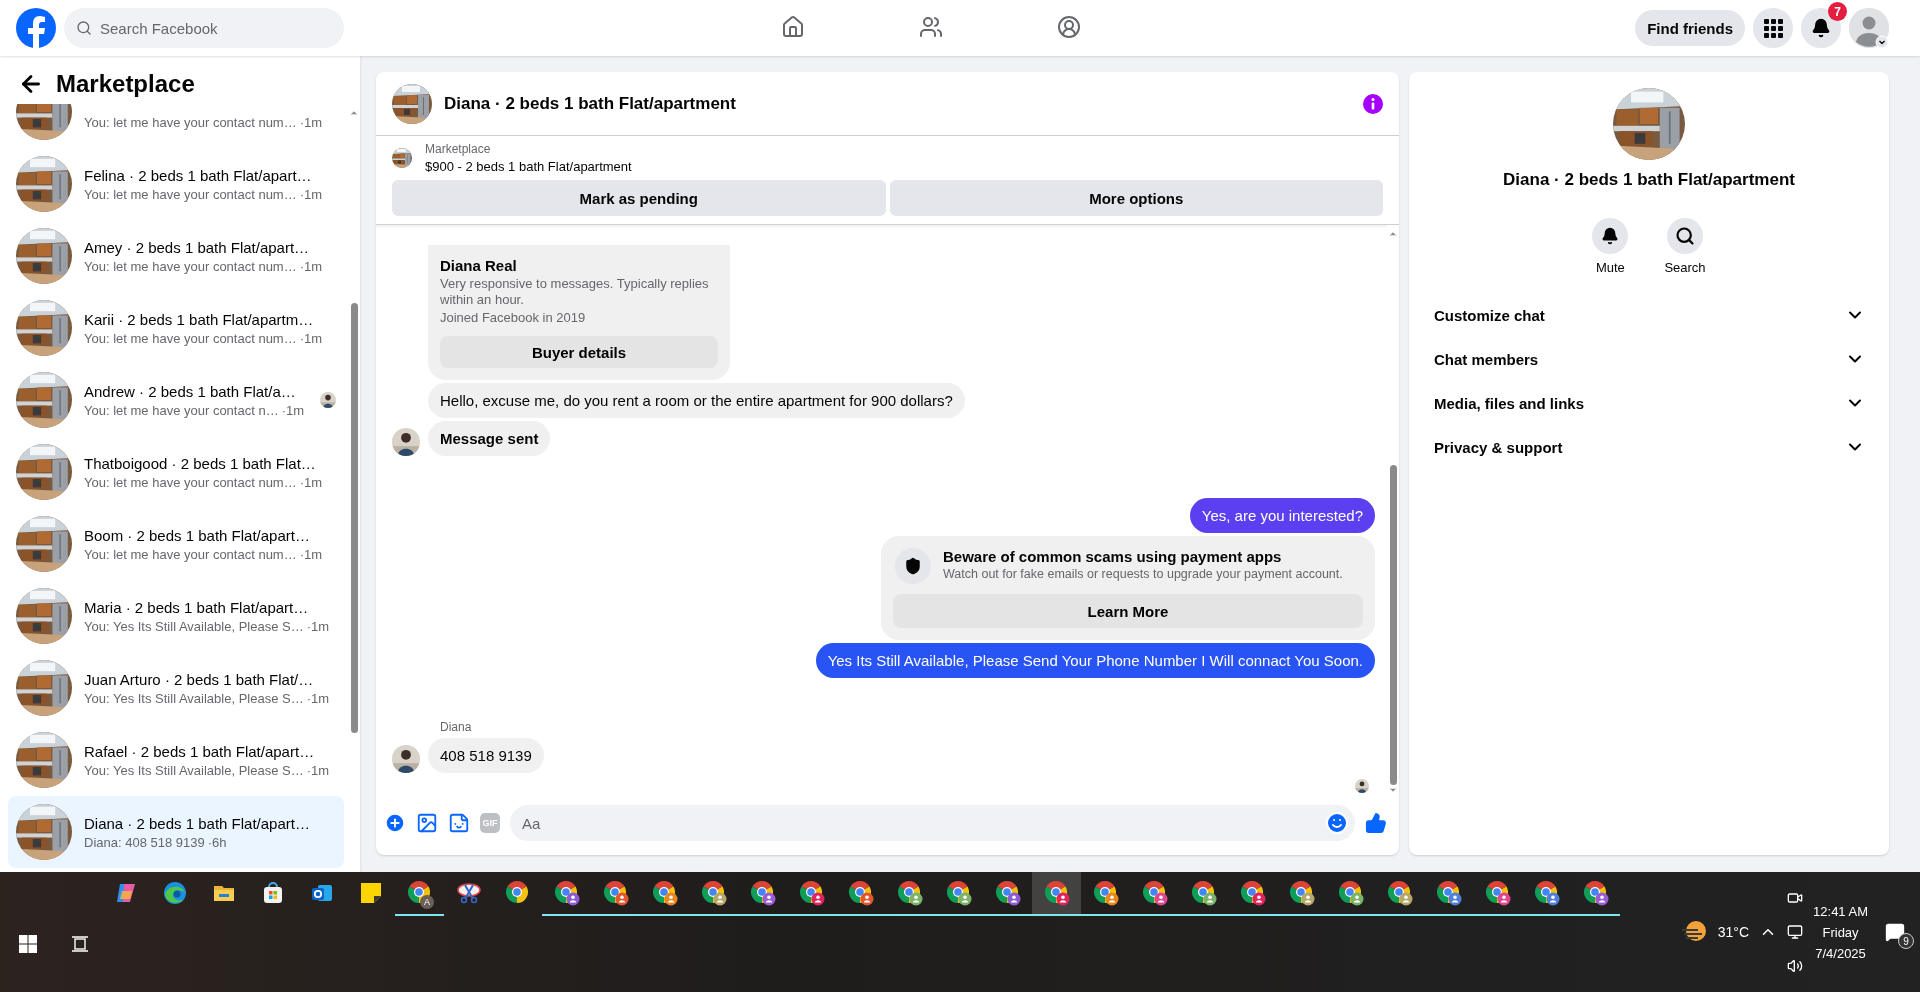  What do you see at coordinates (1649, 359) in the screenshot?
I see `settings-section: Chat members` at bounding box center [1649, 359].